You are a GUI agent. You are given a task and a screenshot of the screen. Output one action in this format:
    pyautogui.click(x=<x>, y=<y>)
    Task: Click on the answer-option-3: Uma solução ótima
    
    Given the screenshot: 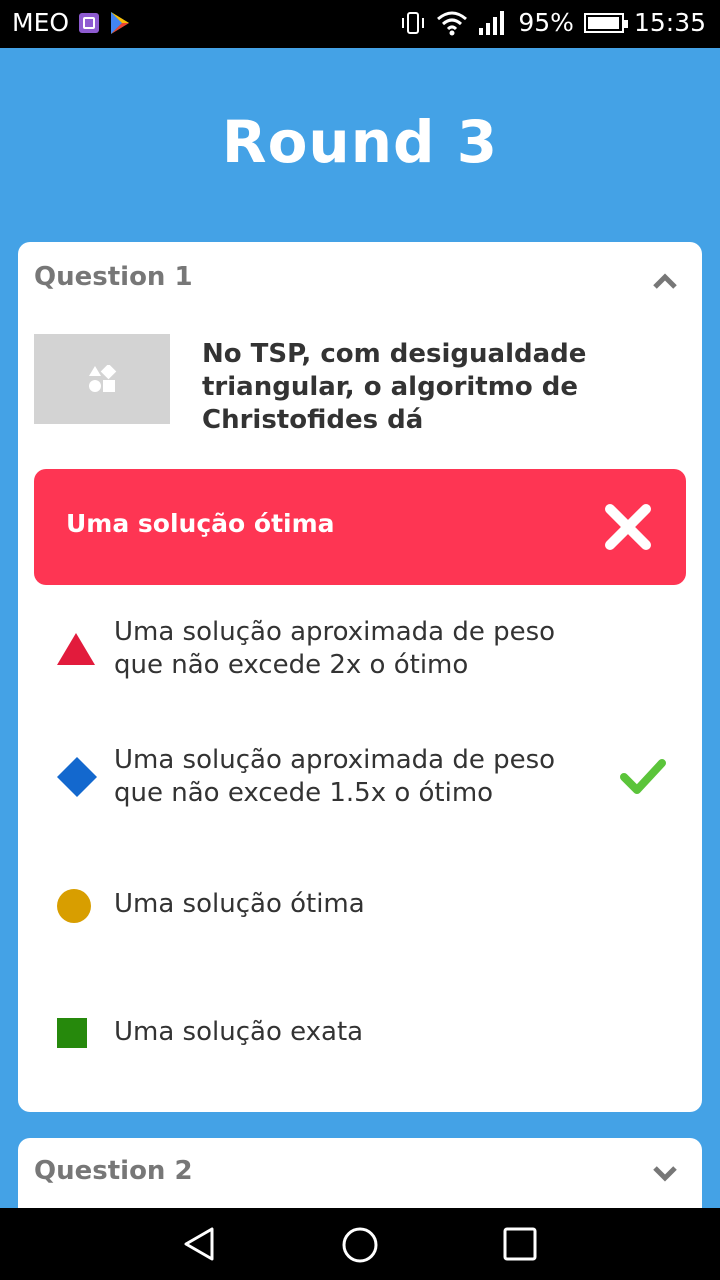 What is the action you would take?
    pyautogui.click(x=360, y=906)
    